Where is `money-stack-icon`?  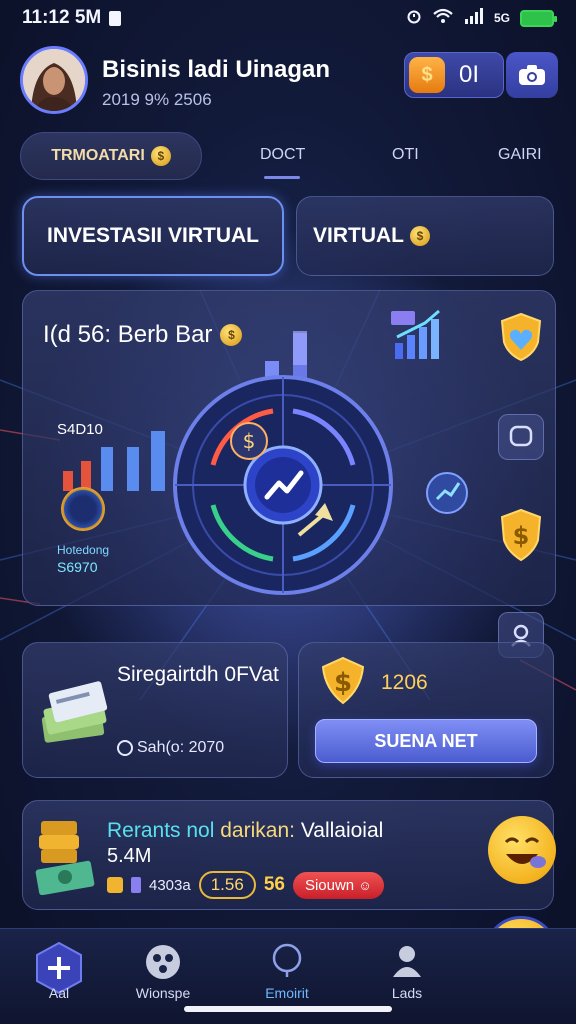
money-stack-icon is located at coordinates (74, 712).